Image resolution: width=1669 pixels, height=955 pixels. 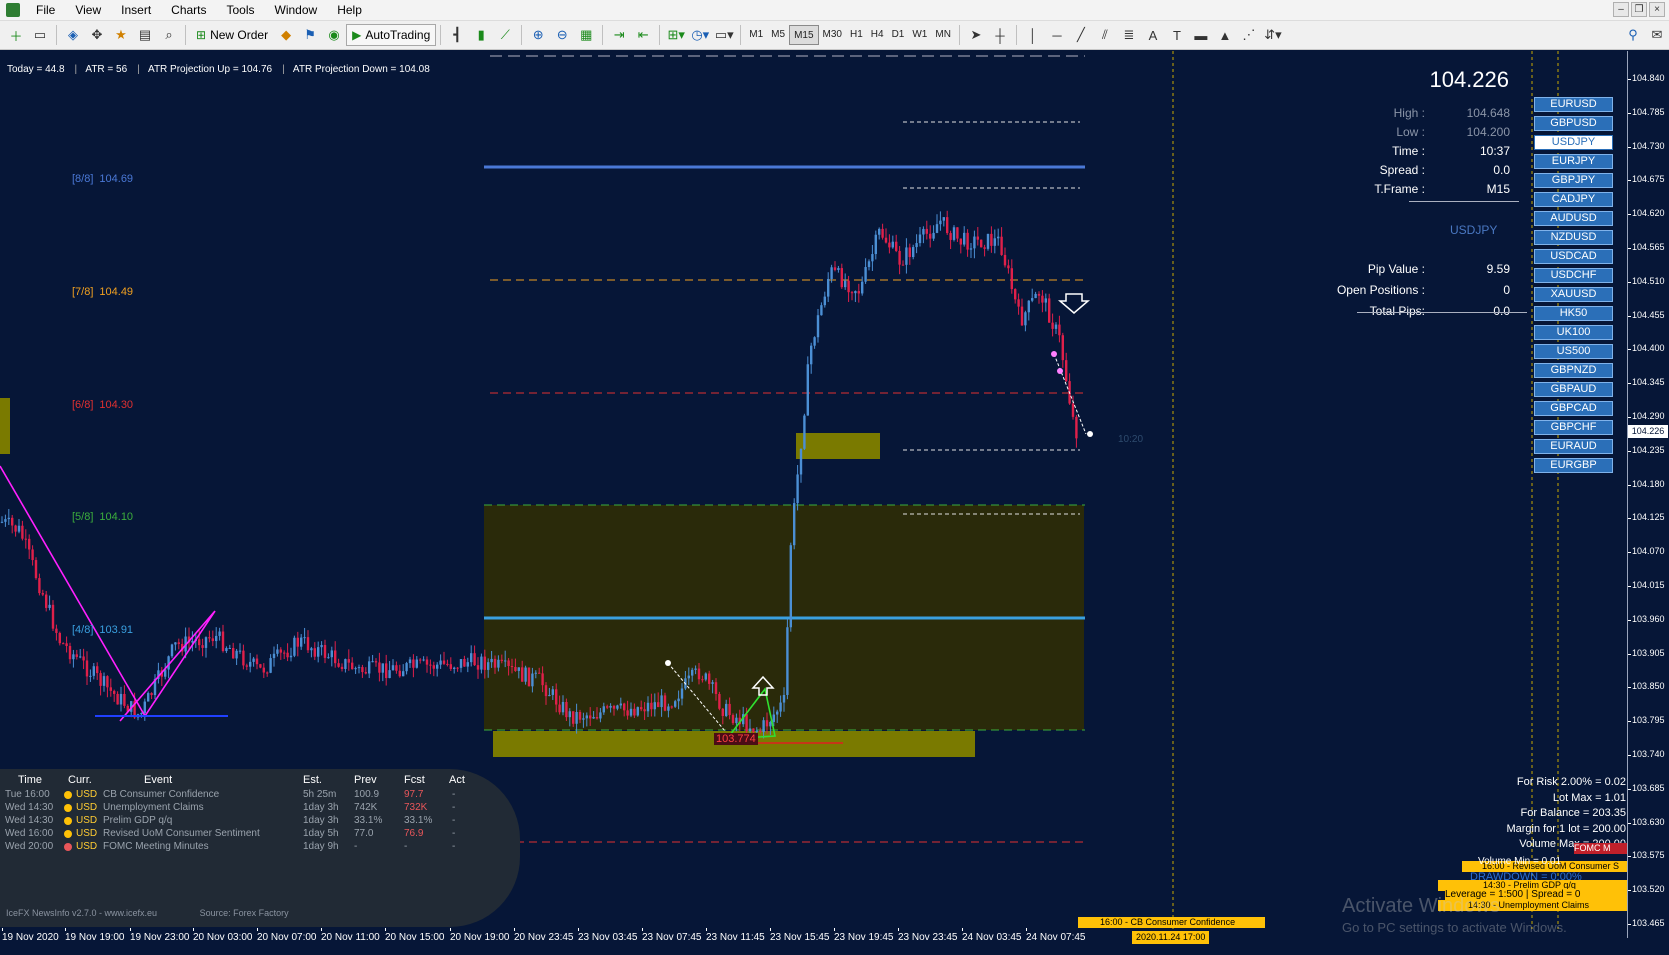 I want to click on symbol-button-usdcad: USDCAD, so click(x=1573, y=256).